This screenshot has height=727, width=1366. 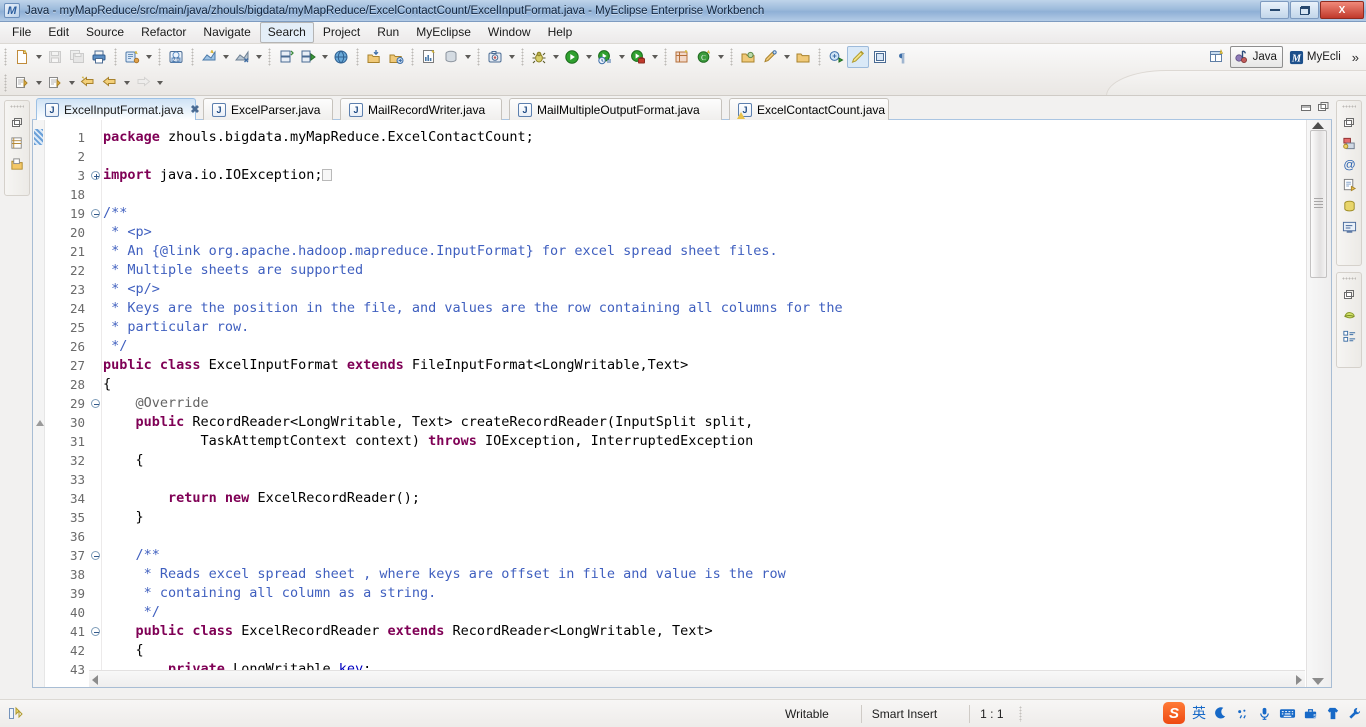 What do you see at coordinates (286, 32) in the screenshot?
I see `menu-search: Search` at bounding box center [286, 32].